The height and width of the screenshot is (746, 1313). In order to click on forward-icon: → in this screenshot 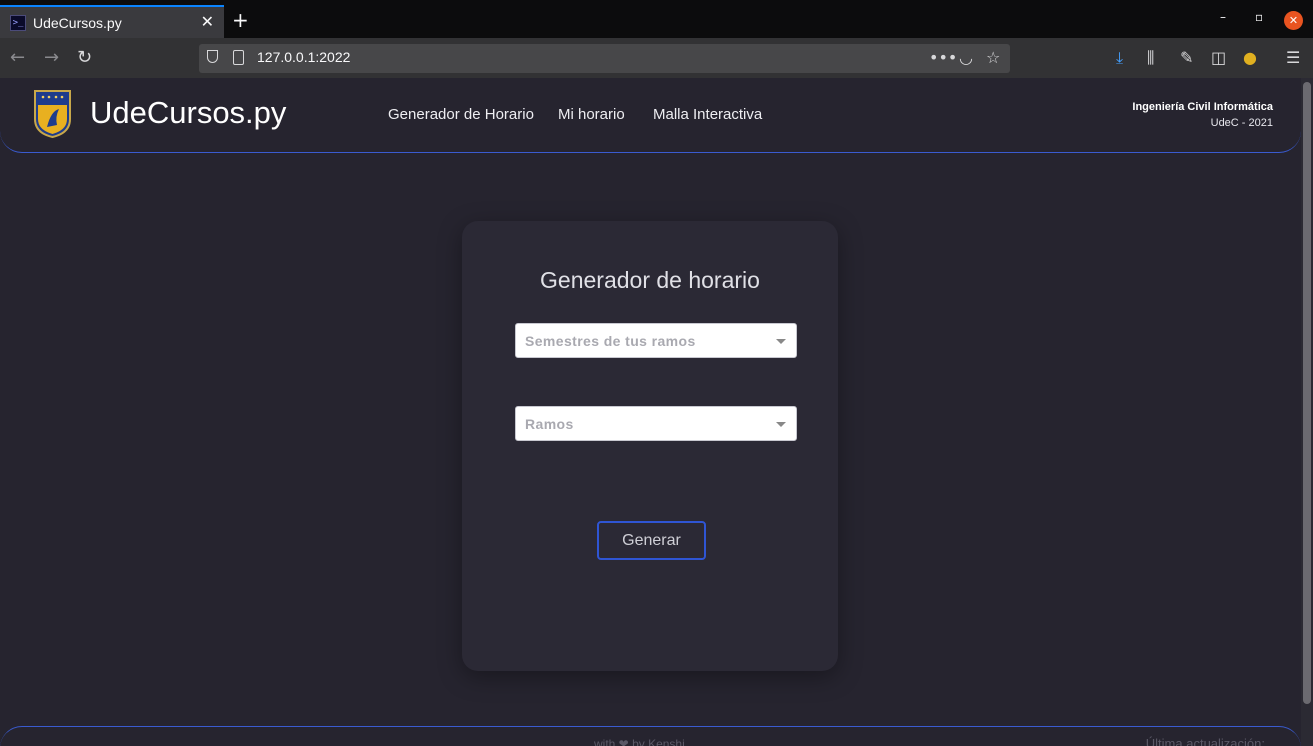, I will do `click(51, 57)`.